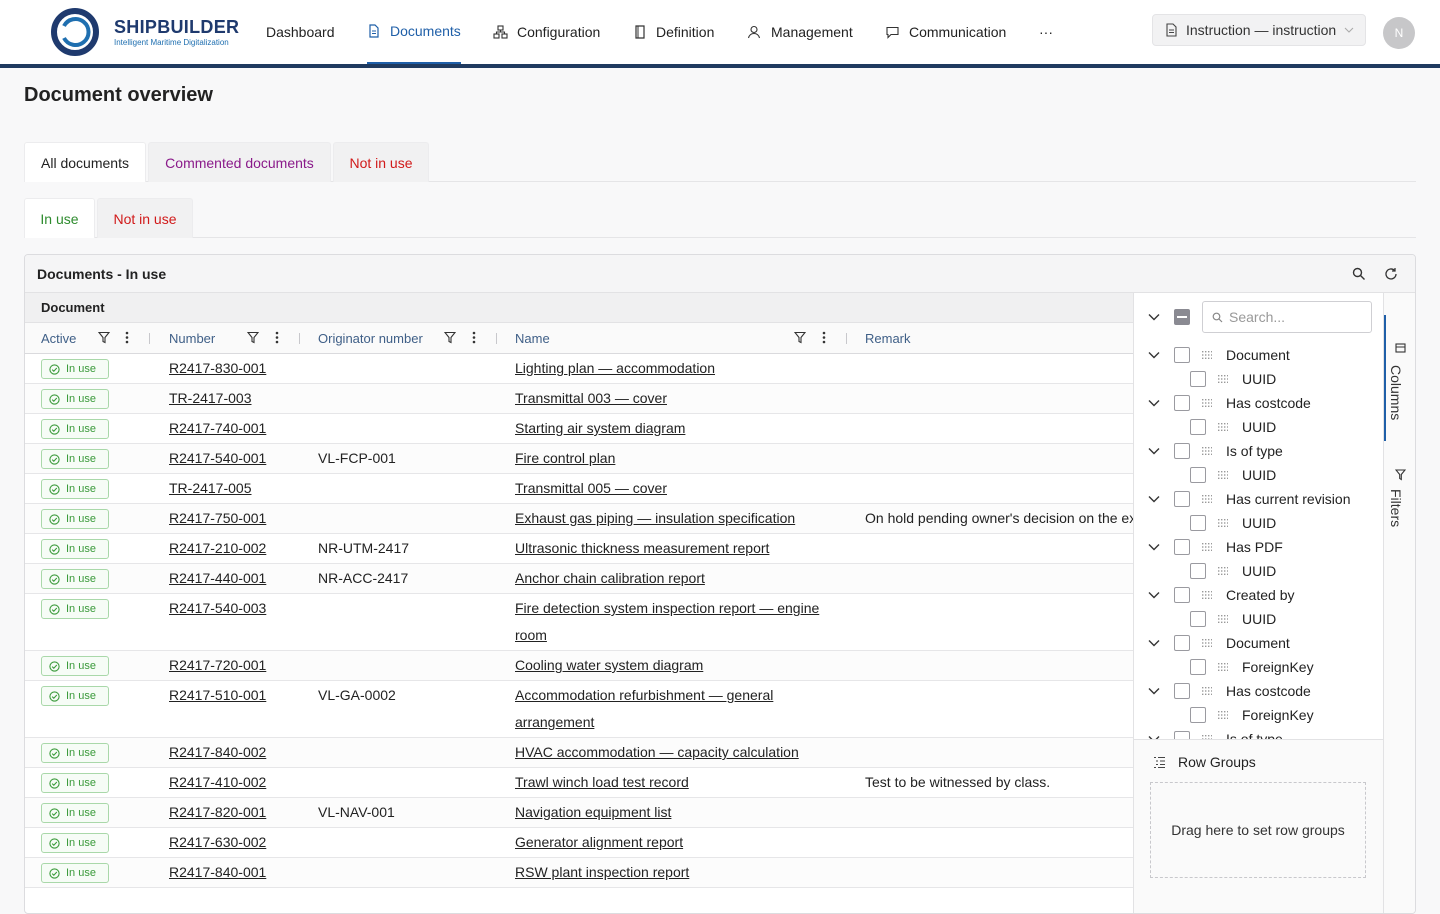 This screenshot has height=914, width=1440. I want to click on table-row: In use TR-2417-005 Transmittal 005 — cover, so click(579, 489).